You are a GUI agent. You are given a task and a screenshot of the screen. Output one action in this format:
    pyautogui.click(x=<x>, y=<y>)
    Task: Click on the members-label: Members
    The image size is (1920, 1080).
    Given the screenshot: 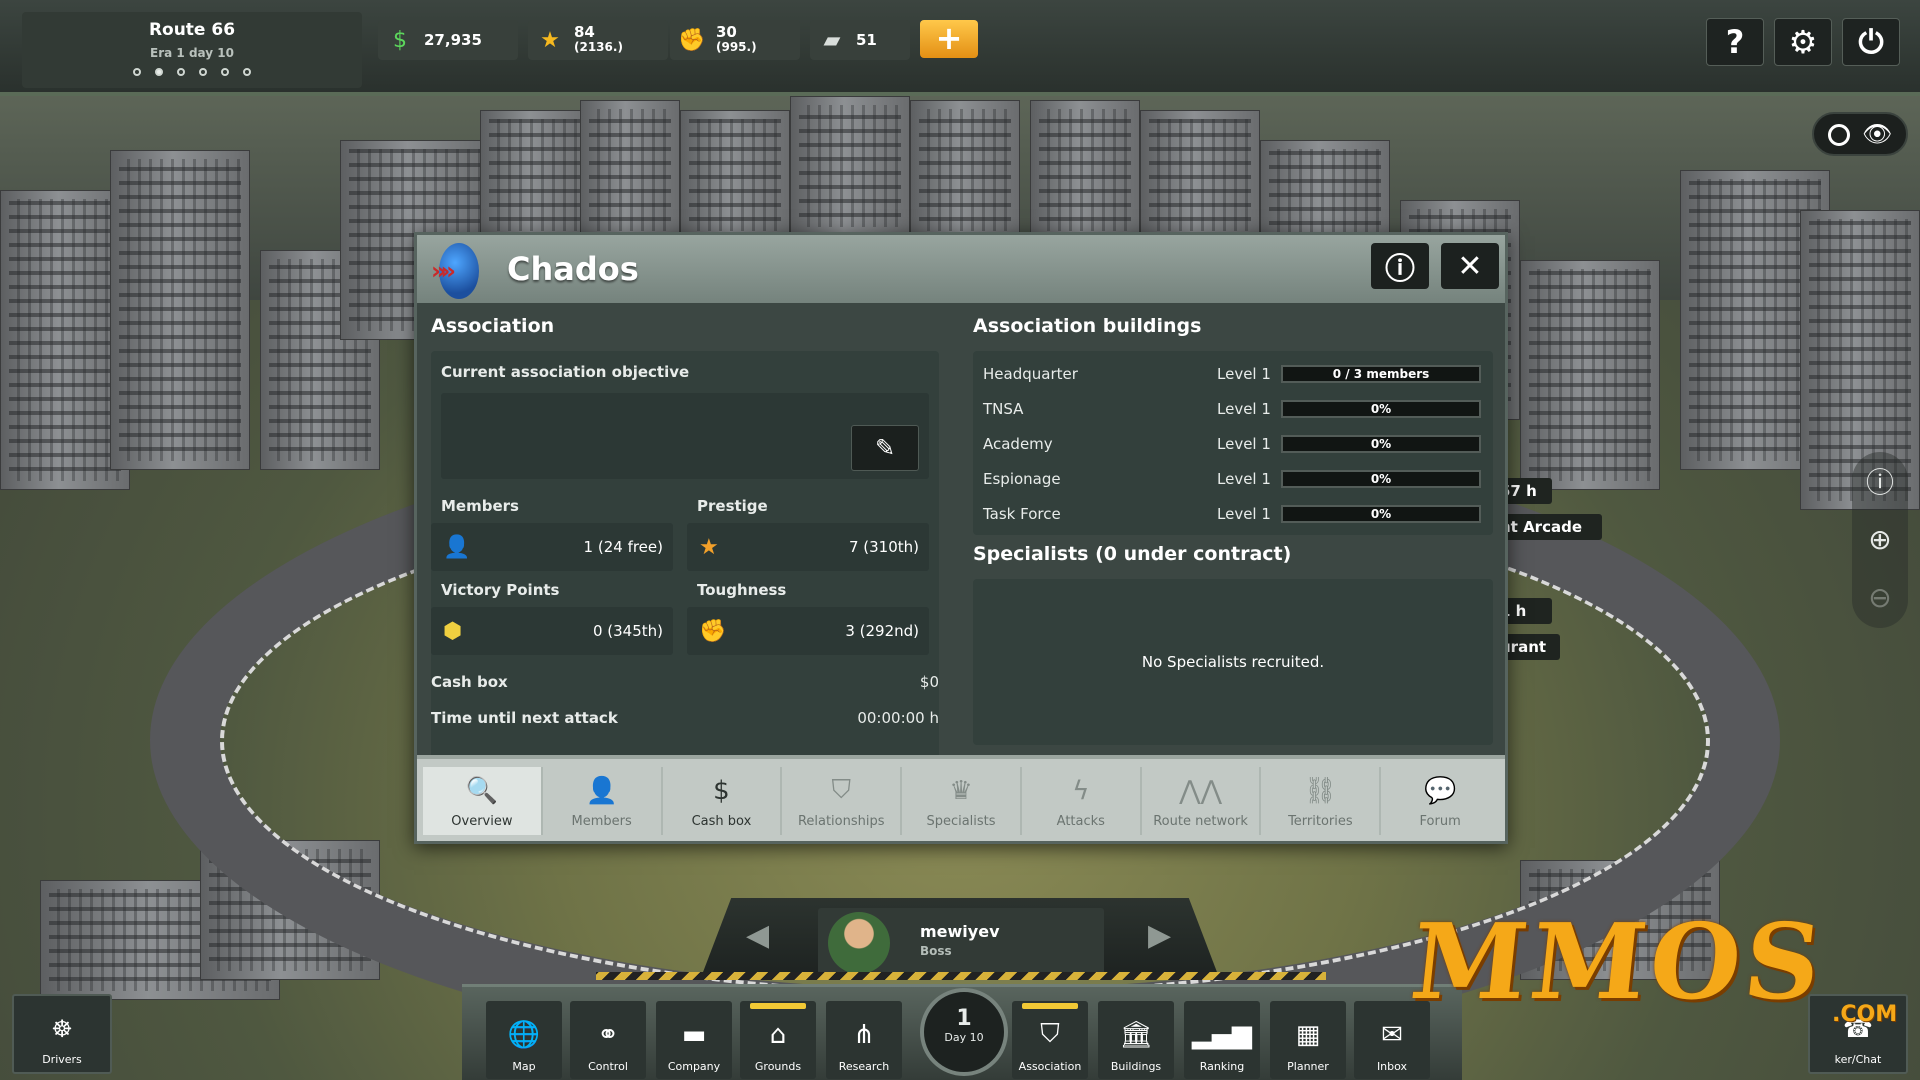 What is the action you would take?
    pyautogui.click(x=480, y=506)
    